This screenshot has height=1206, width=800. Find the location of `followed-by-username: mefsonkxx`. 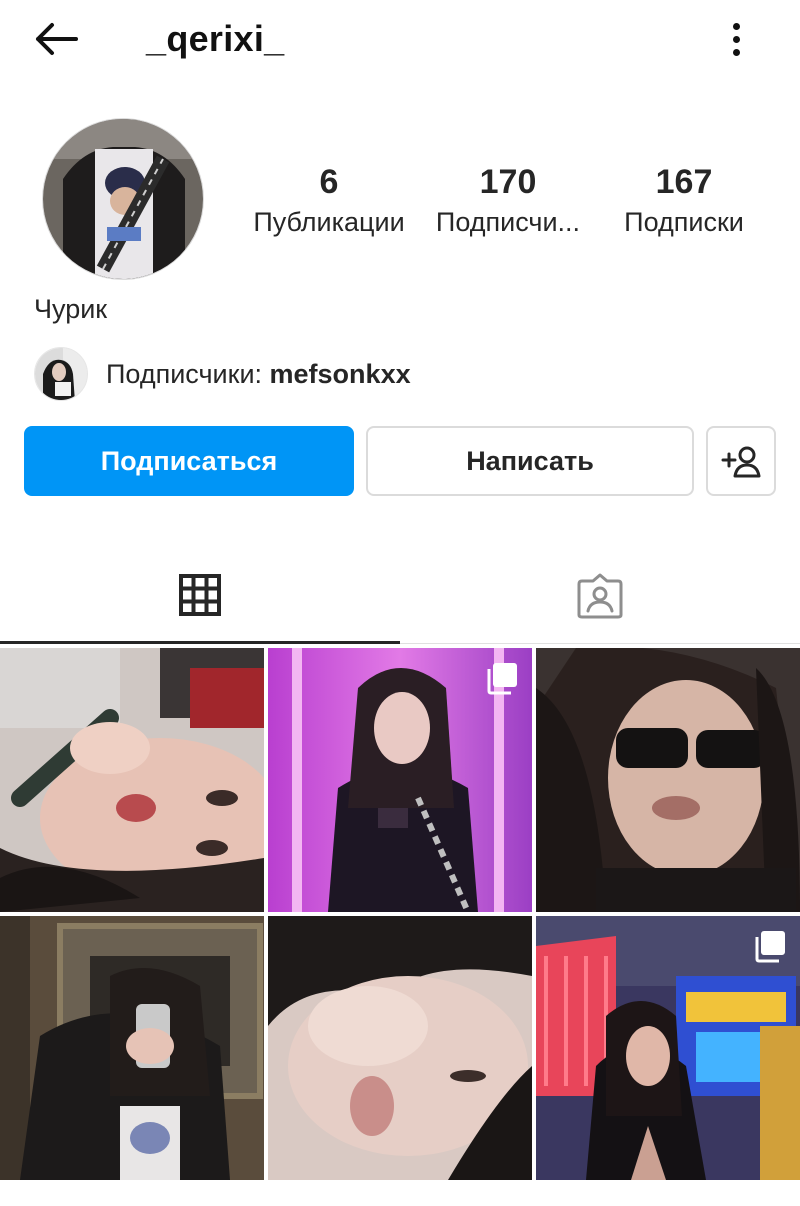

followed-by-username: mefsonkxx is located at coordinates (340, 373).